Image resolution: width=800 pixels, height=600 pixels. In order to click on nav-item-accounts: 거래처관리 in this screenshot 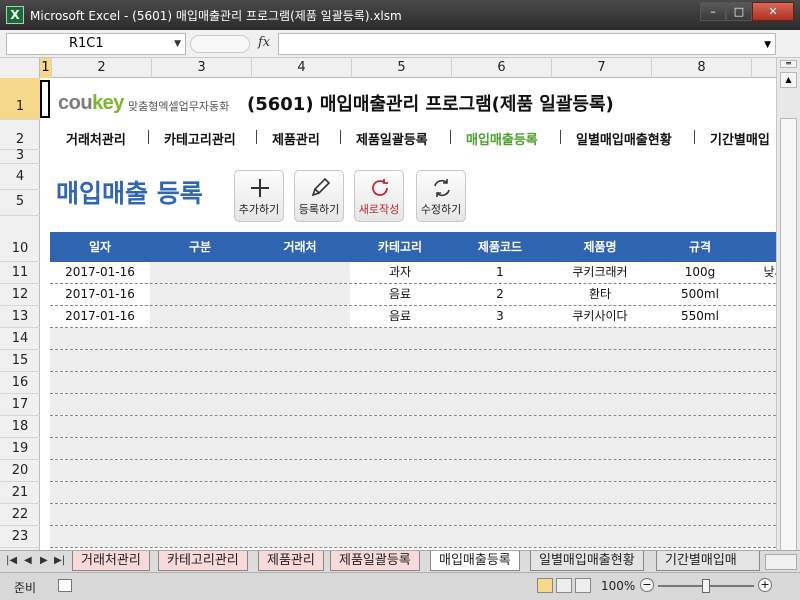, I will do `click(96, 138)`.